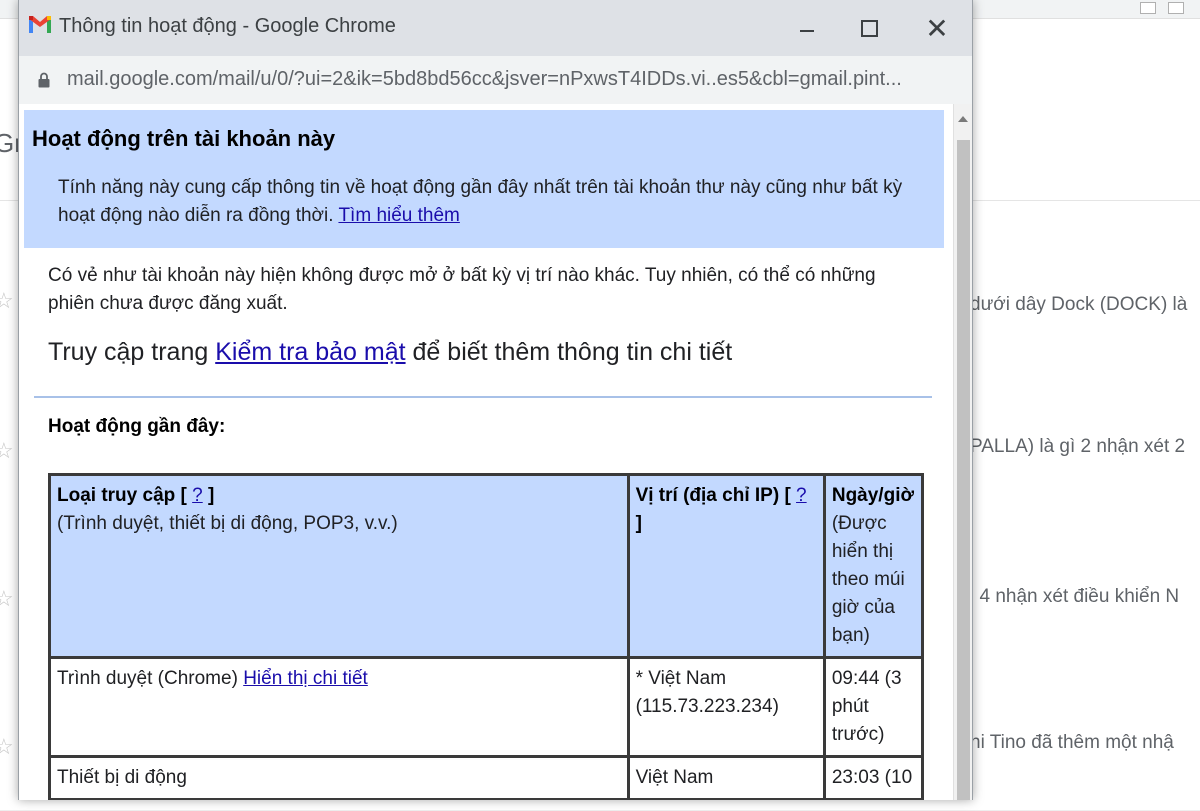 The width and height of the screenshot is (1200, 811). I want to click on minimize-icon, so click(807, 31).